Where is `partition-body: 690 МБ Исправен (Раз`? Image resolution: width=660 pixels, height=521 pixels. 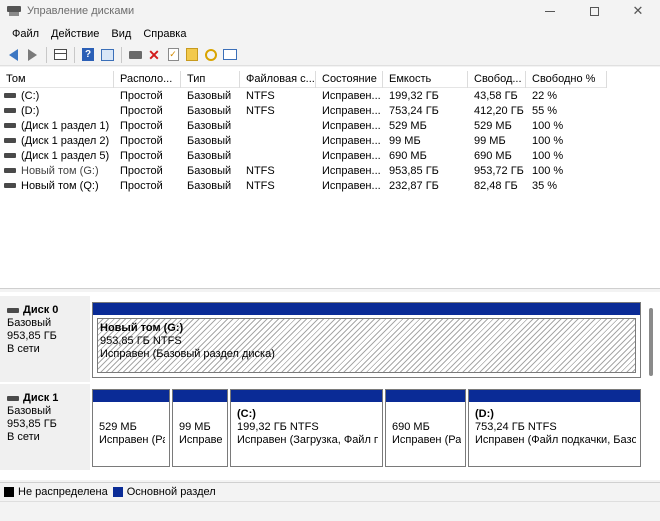
partition-body: 690 МБ Исправен (Раз is located at coordinates (425, 433).